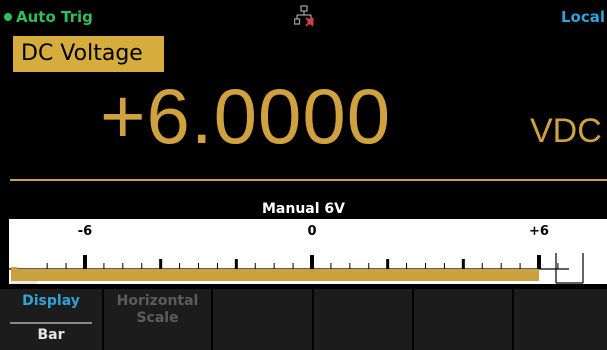 Image resolution: width=607 pixels, height=350 pixels. I want to click on softkey-horizontal-label: Horizontal, so click(157, 301).